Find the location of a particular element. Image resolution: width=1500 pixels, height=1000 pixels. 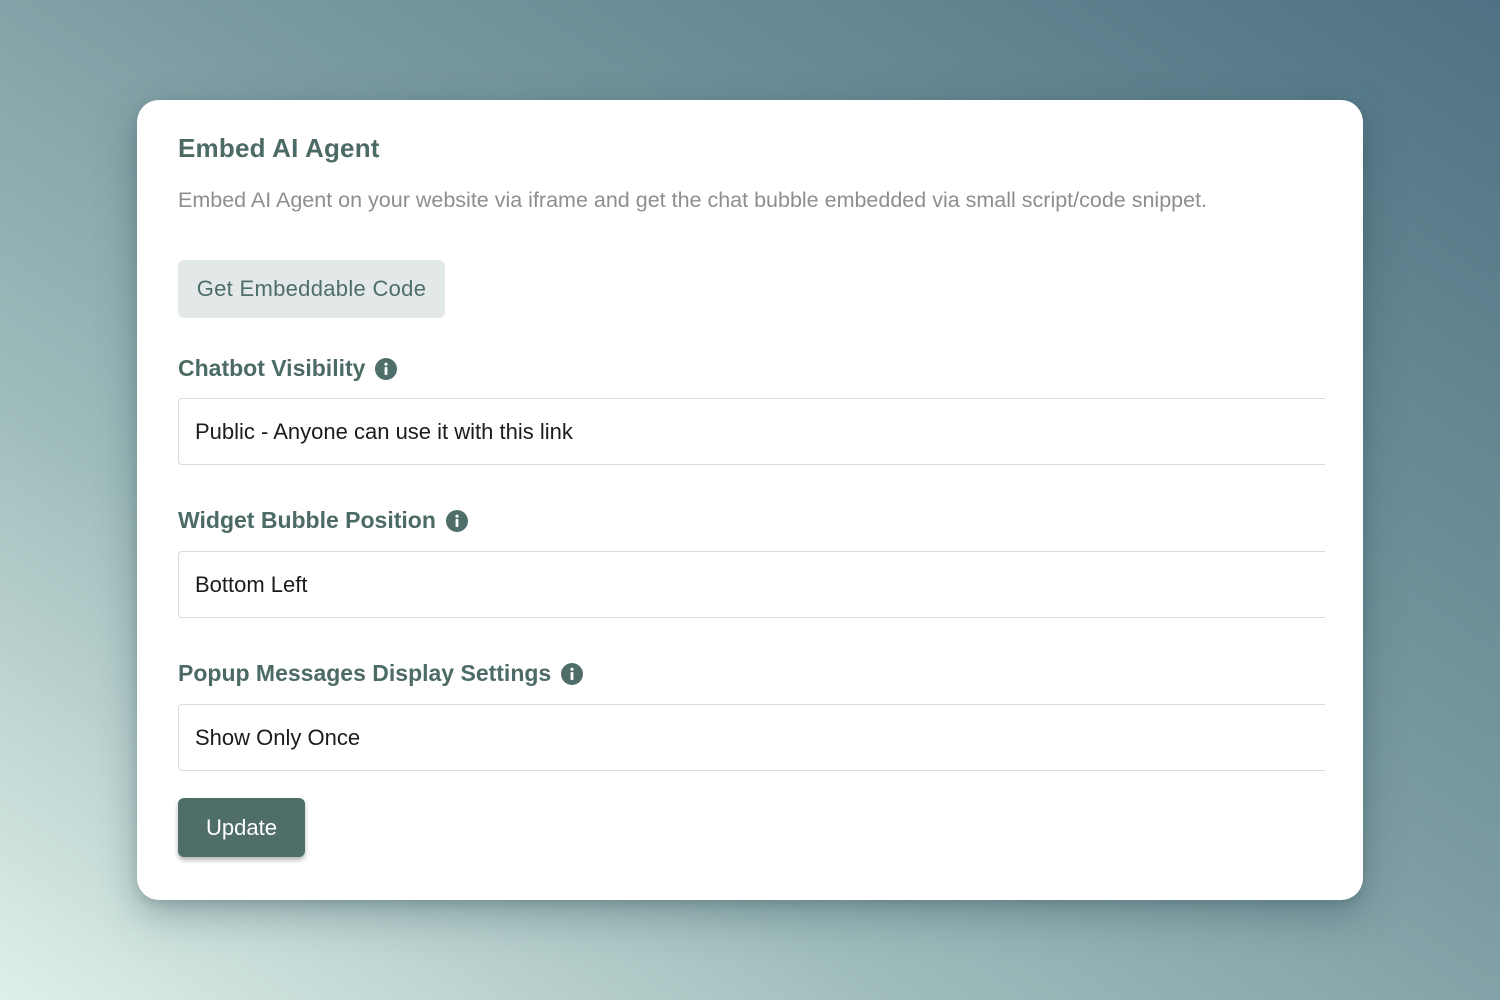

card-title: Embed AI Agent is located at coordinates (279, 148).